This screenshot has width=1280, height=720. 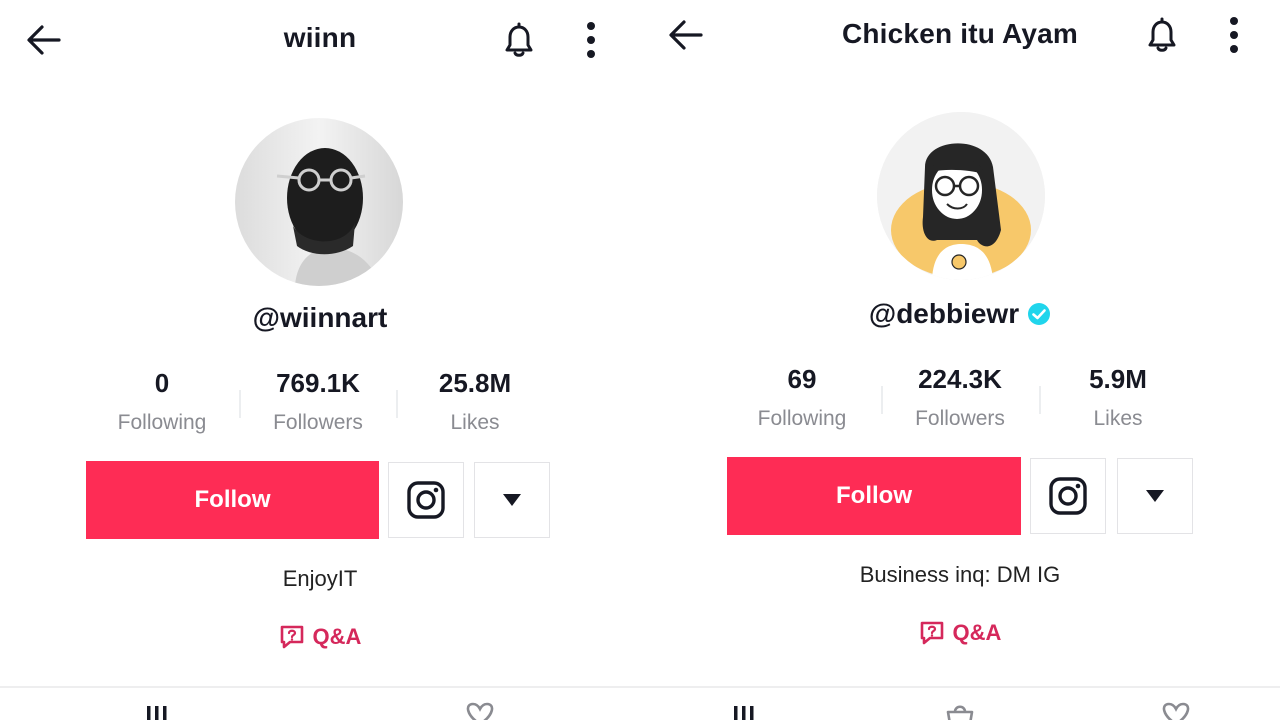 What do you see at coordinates (802, 397) in the screenshot?
I see `stat-following: 69 Following` at bounding box center [802, 397].